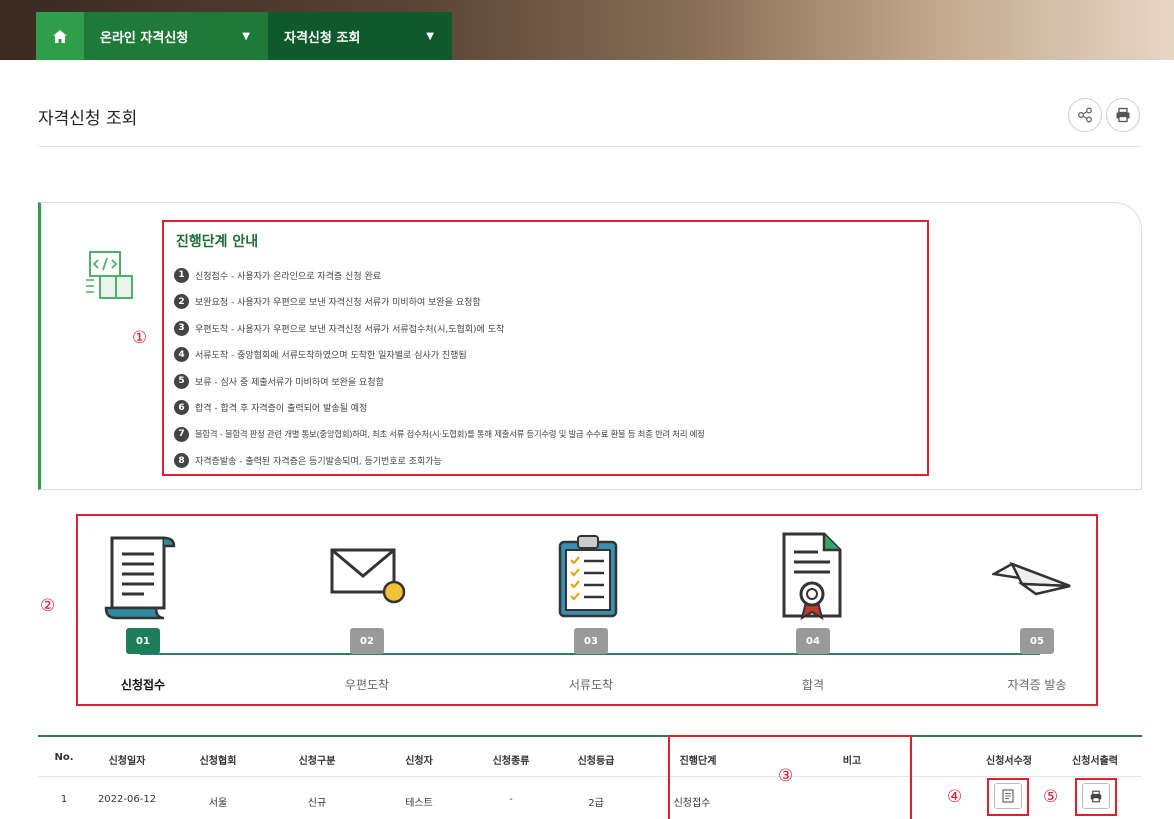  I want to click on table-cell-kind: -, so click(511, 799).